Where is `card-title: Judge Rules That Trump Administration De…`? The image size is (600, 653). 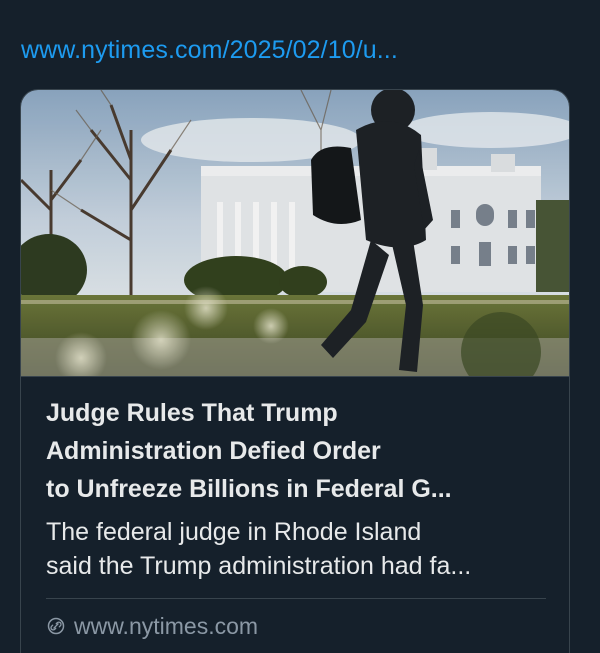 card-title: Judge Rules That Trump Administration De… is located at coordinates (298, 451).